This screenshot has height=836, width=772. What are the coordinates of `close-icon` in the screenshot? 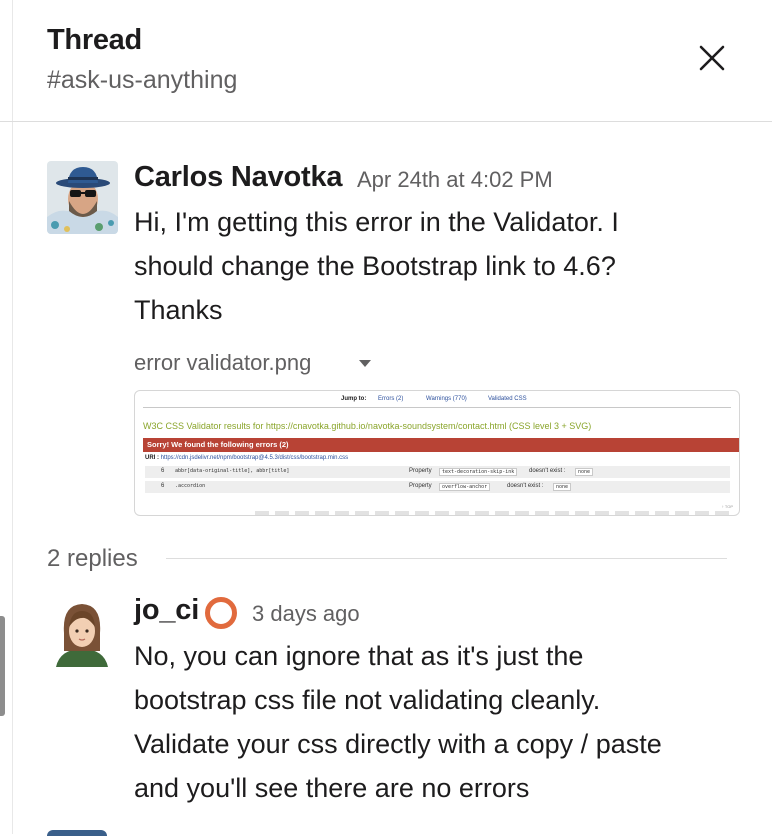 It's located at (712, 58).